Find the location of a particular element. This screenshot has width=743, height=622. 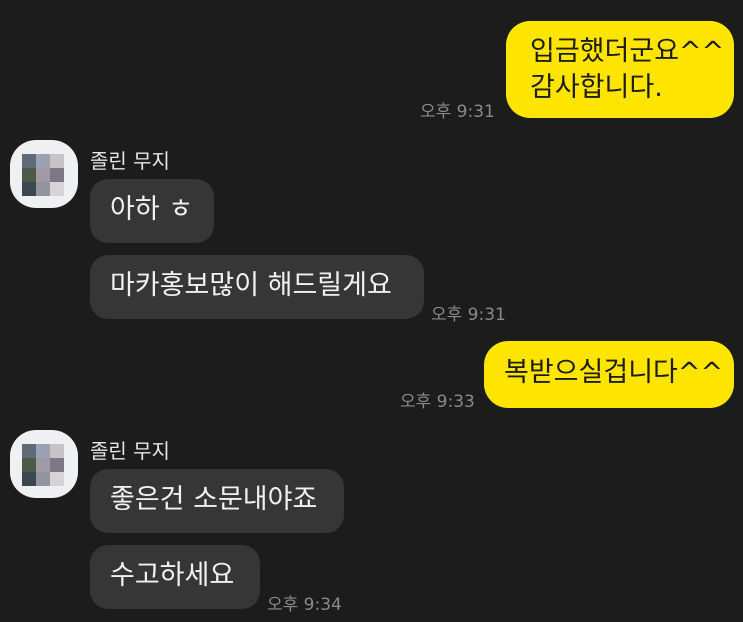

message-text-line: 감사합니다. is located at coordinates (596, 87).